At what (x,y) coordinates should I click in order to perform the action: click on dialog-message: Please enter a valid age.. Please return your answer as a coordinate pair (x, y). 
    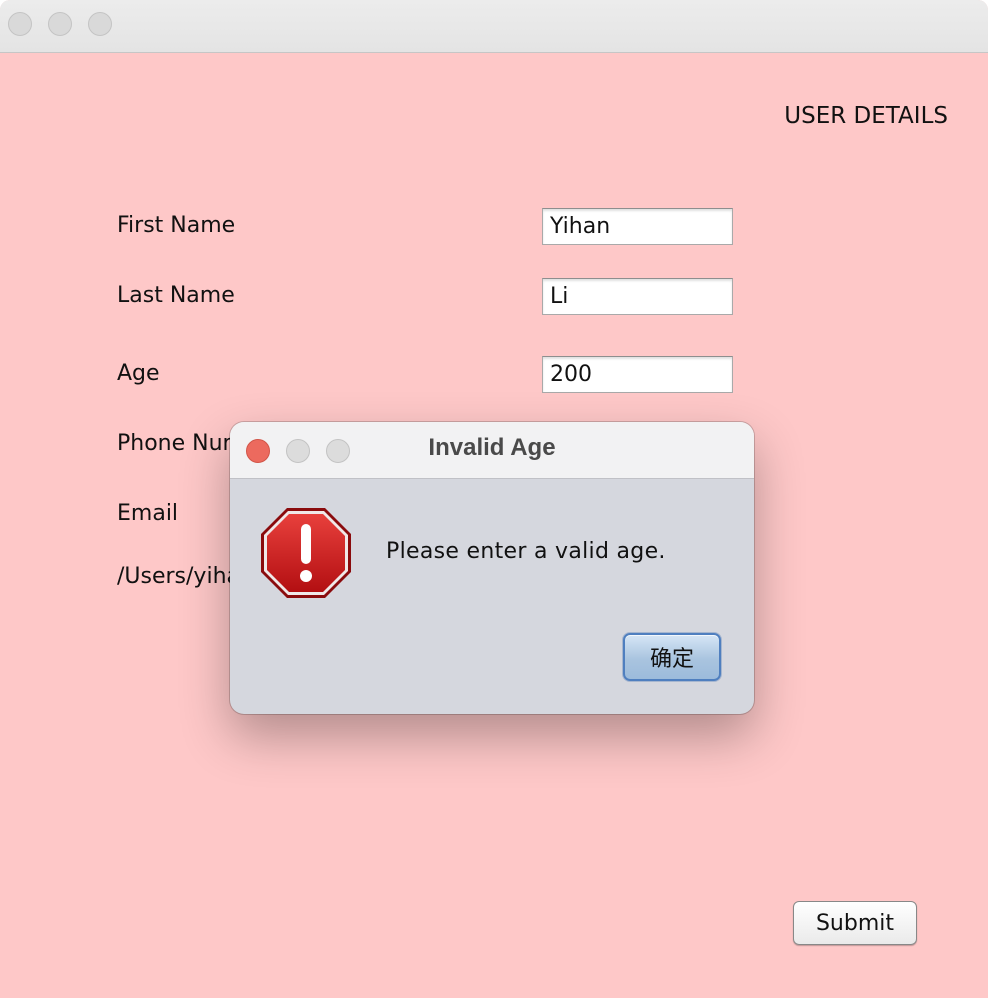
    Looking at the image, I should click on (526, 551).